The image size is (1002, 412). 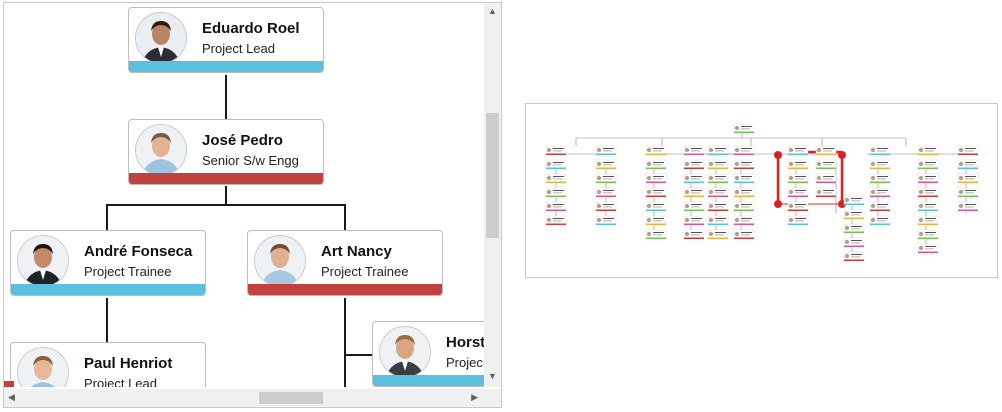 What do you see at coordinates (11, 397) in the screenshot?
I see `chevron-left-icon: ◀` at bounding box center [11, 397].